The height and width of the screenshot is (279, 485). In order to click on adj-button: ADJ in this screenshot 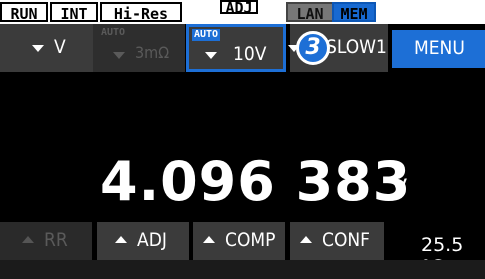, I will do `click(143, 241)`.